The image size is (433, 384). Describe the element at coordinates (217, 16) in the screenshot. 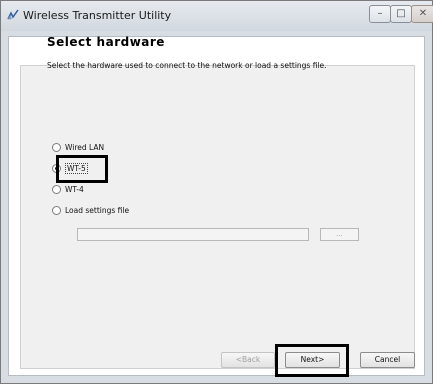

I see `title-bar: Wireless Transmitter Utility – □ ✕` at that location.